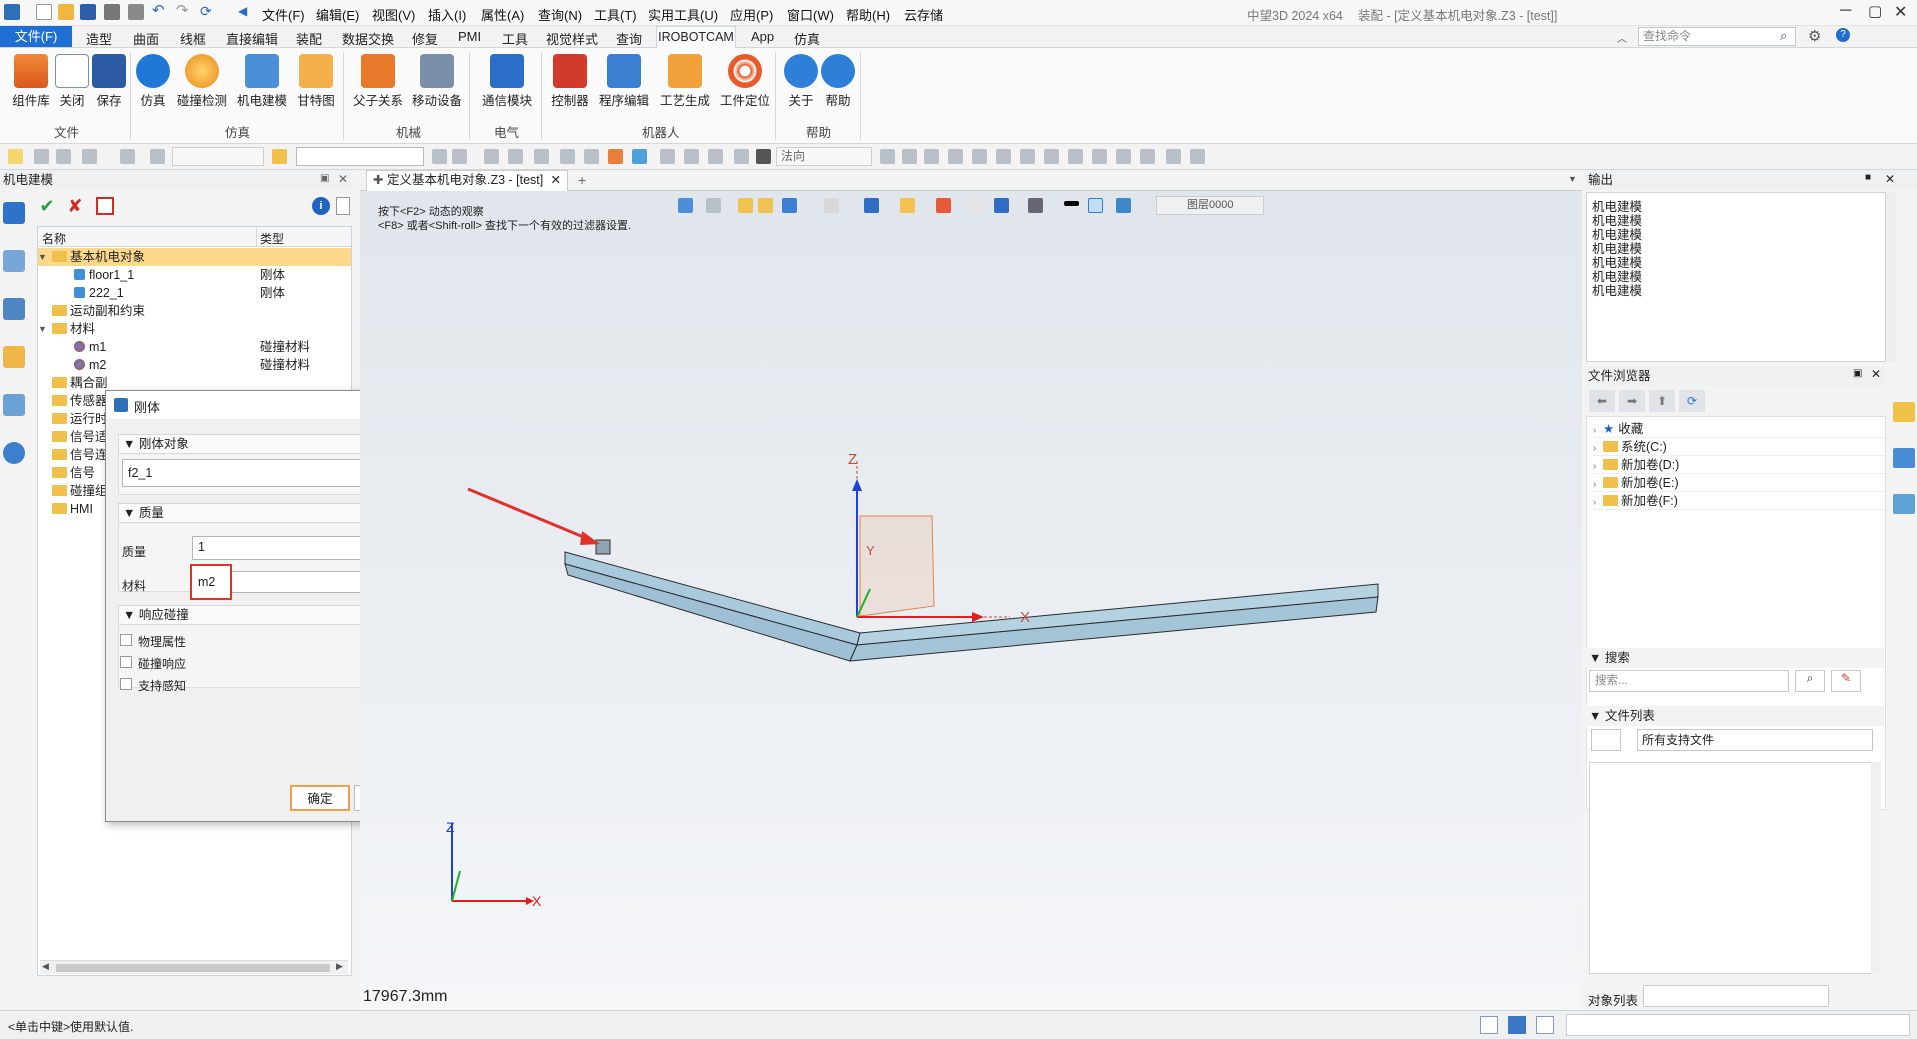  Describe the element at coordinates (136, 12) in the screenshot. I see `print-preview-icon` at that location.